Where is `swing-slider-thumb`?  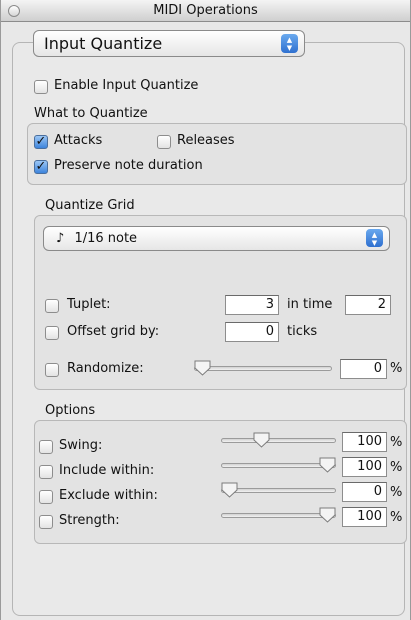 swing-slider-thumb is located at coordinates (261, 440).